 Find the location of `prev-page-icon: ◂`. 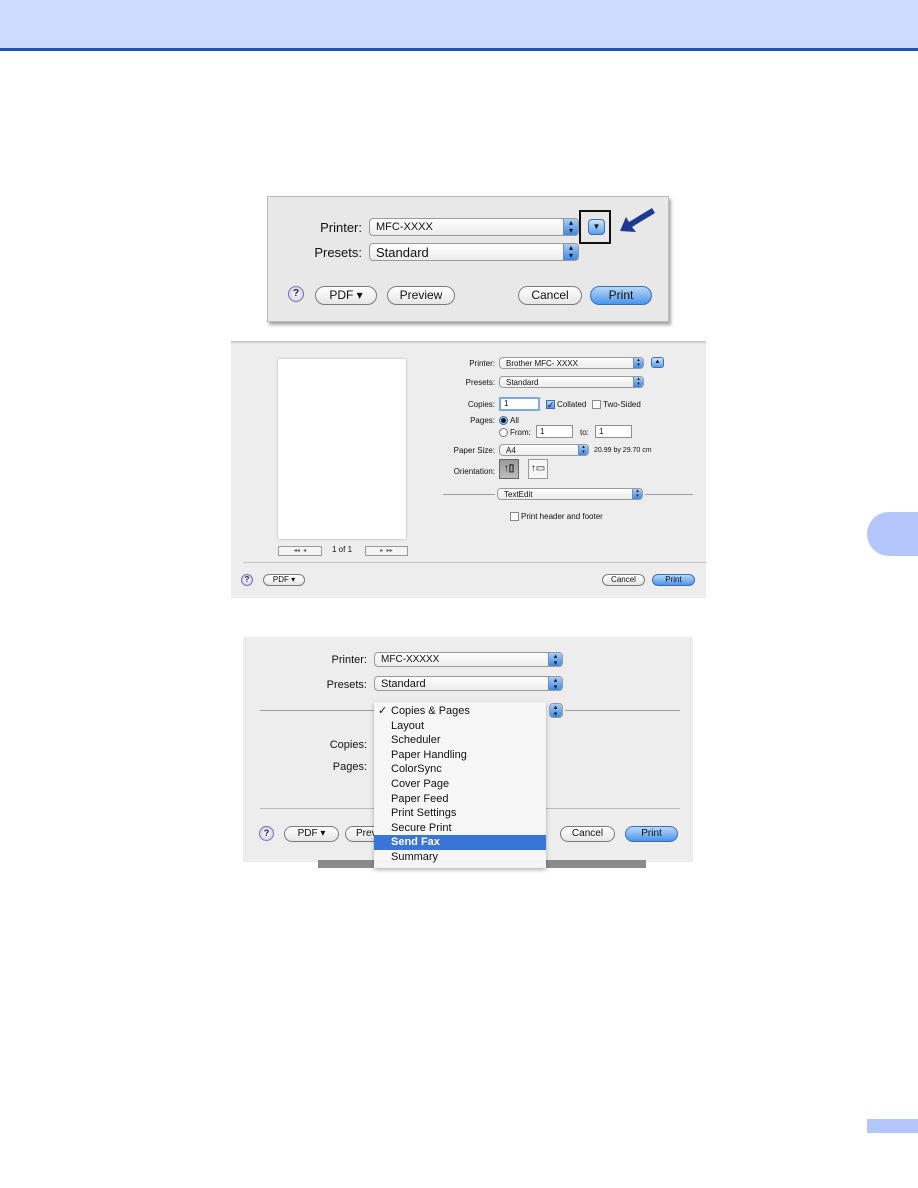

prev-page-icon: ◂ is located at coordinates (304, 551).